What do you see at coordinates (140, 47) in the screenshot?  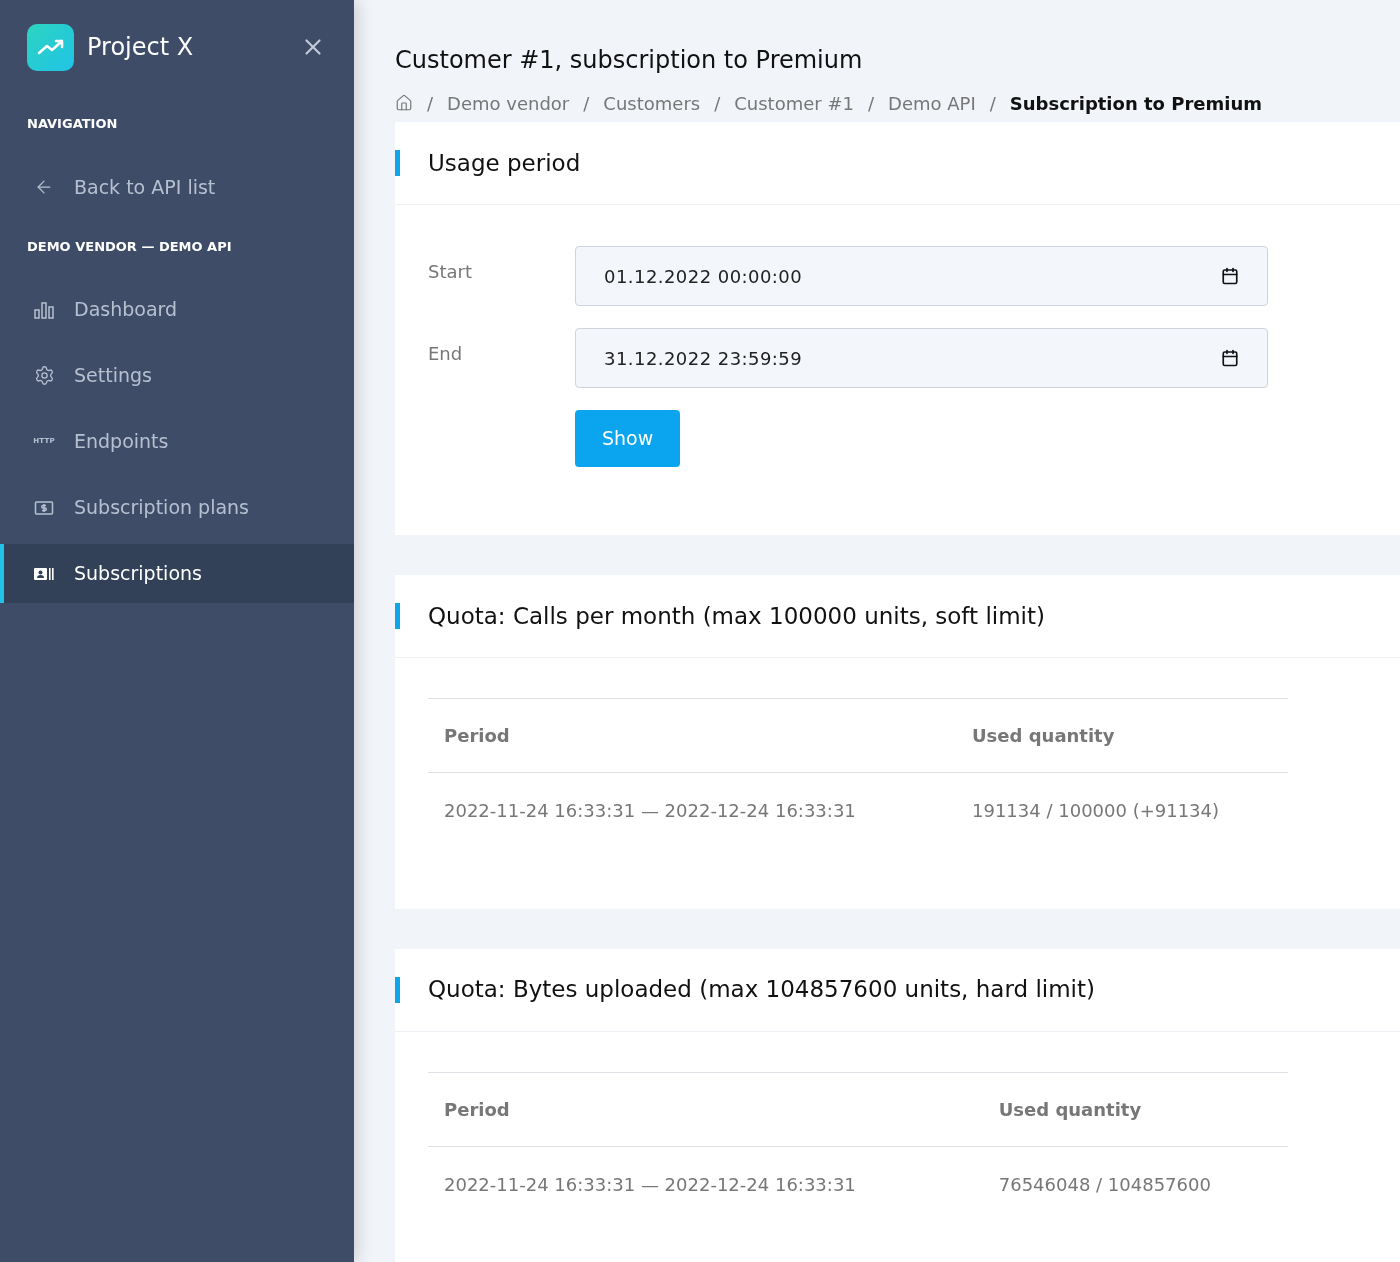 I see `app-name: Project X` at bounding box center [140, 47].